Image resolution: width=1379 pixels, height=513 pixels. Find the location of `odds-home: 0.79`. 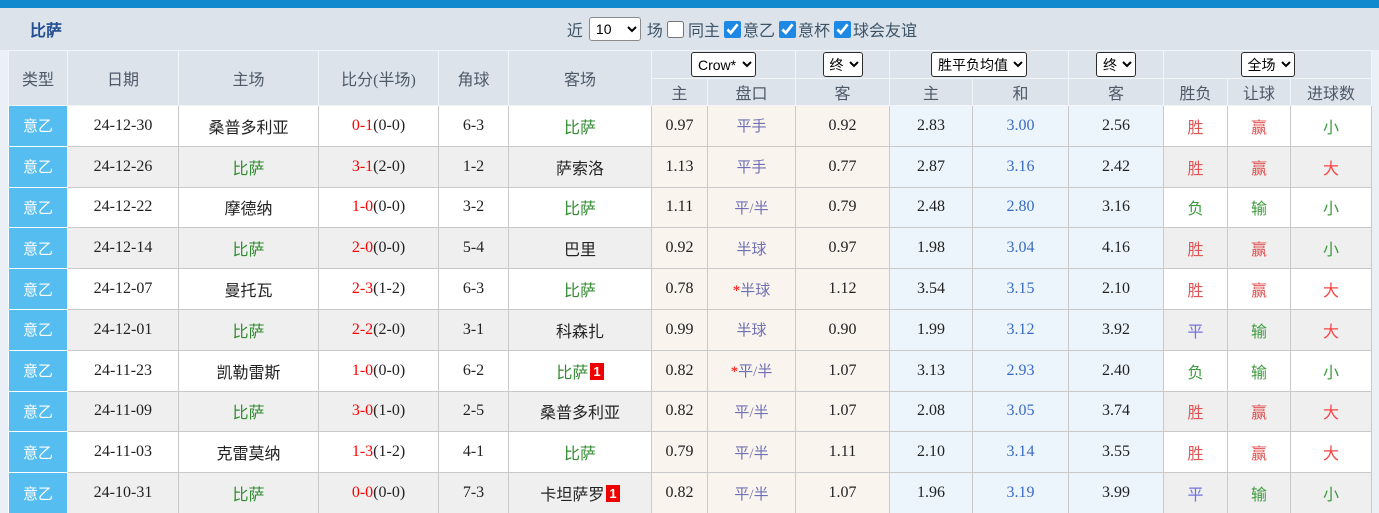

odds-home: 0.79 is located at coordinates (679, 452).